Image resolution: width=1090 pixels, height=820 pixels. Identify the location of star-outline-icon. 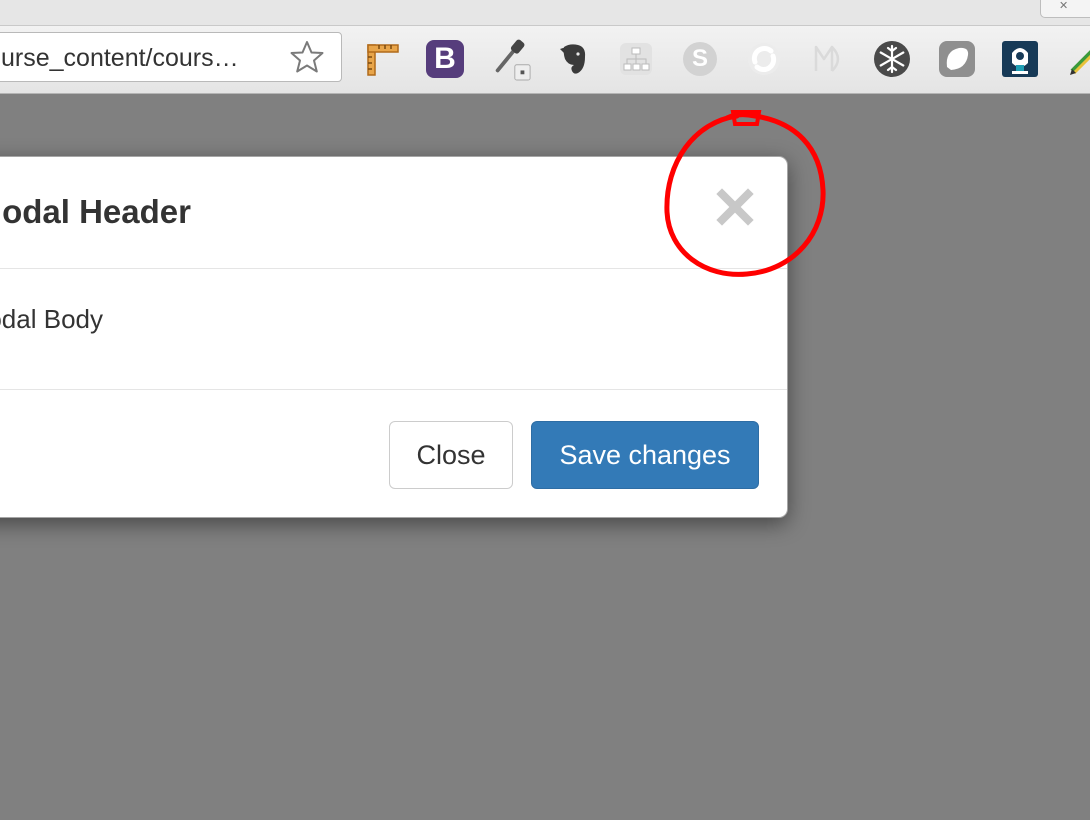
(307, 57).